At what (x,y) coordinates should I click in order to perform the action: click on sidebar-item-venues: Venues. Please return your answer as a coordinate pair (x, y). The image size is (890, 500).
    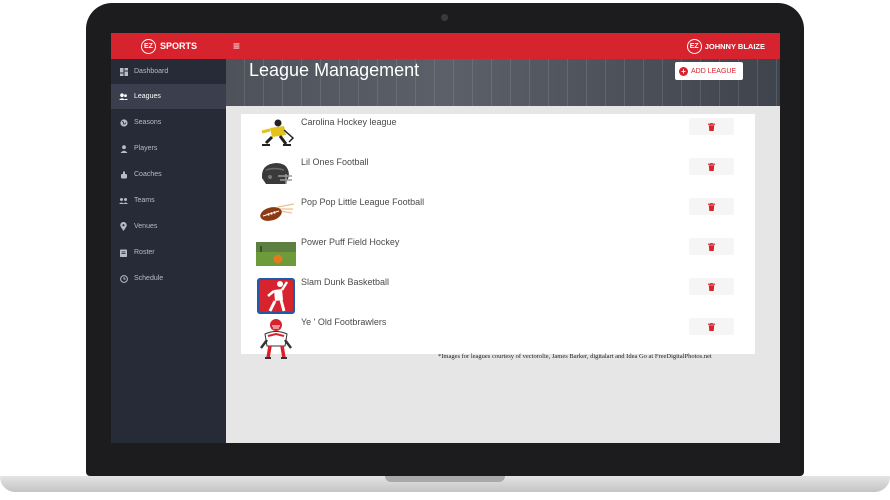
    Looking at the image, I should click on (168, 226).